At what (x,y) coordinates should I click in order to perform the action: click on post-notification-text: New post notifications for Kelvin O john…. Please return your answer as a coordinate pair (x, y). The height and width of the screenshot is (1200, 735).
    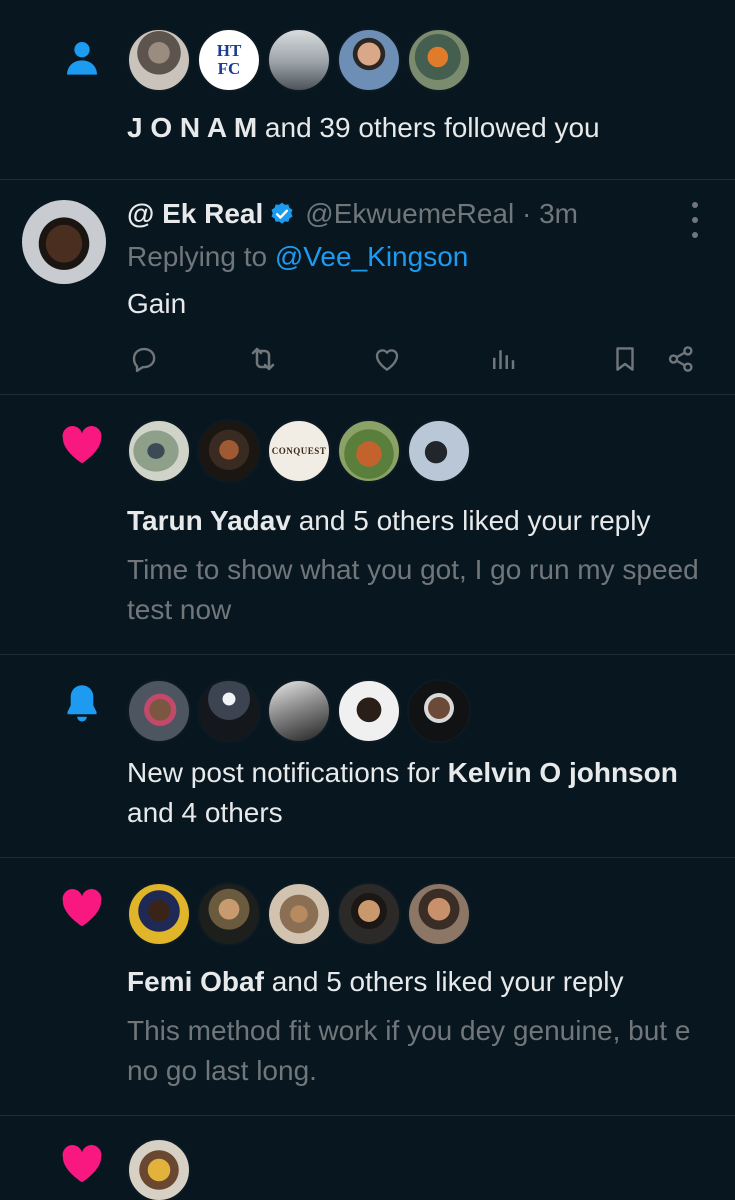
    Looking at the image, I should click on (402, 792).